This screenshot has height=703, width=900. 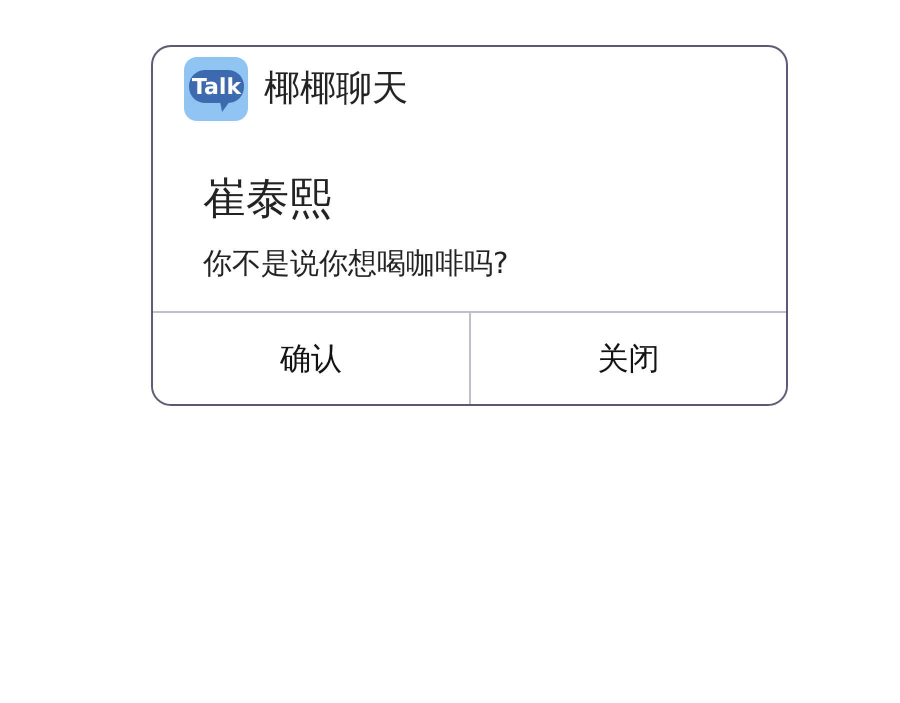 What do you see at coordinates (267, 199) in the screenshot?
I see `sender-name: 崔泰熙` at bounding box center [267, 199].